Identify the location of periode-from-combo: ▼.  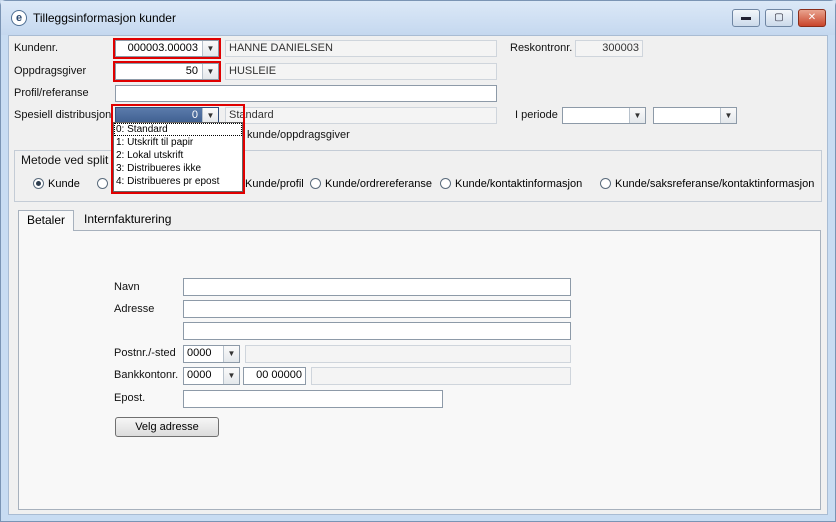
(604, 115).